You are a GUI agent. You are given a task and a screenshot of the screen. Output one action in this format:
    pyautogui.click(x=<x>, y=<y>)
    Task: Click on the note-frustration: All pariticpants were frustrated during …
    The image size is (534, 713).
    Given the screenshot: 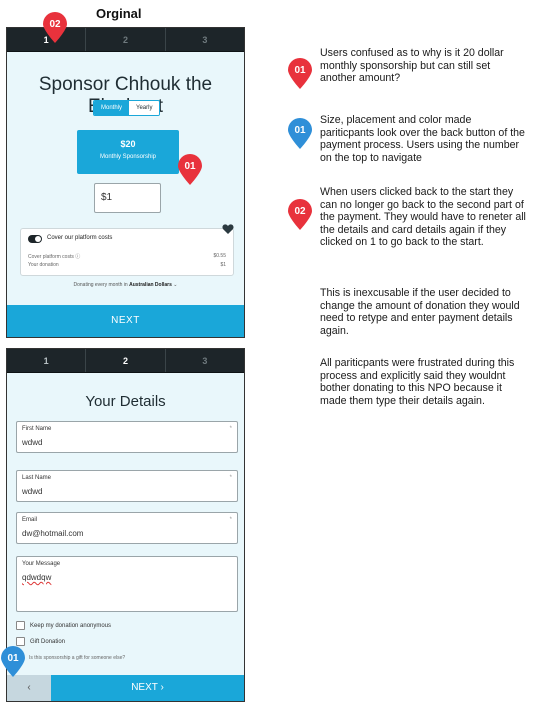 What is the action you would take?
    pyautogui.click(x=417, y=382)
    